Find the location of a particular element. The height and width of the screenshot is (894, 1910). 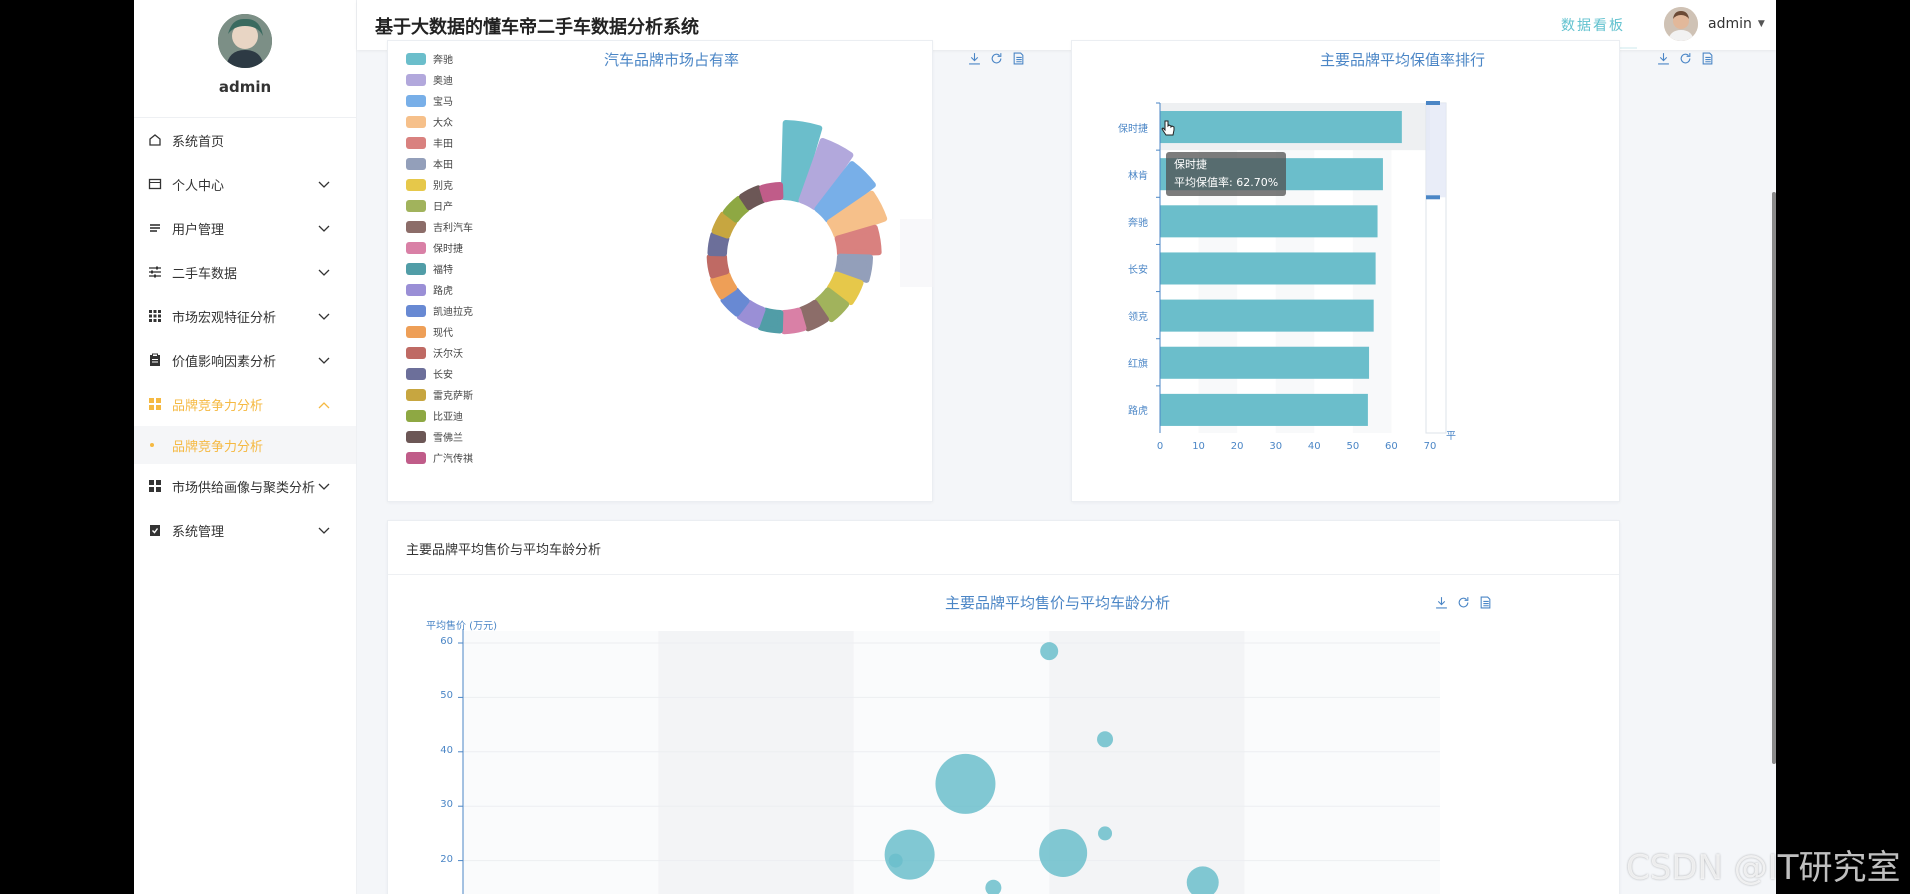

y-tick-label: 40 is located at coordinates (446, 750).